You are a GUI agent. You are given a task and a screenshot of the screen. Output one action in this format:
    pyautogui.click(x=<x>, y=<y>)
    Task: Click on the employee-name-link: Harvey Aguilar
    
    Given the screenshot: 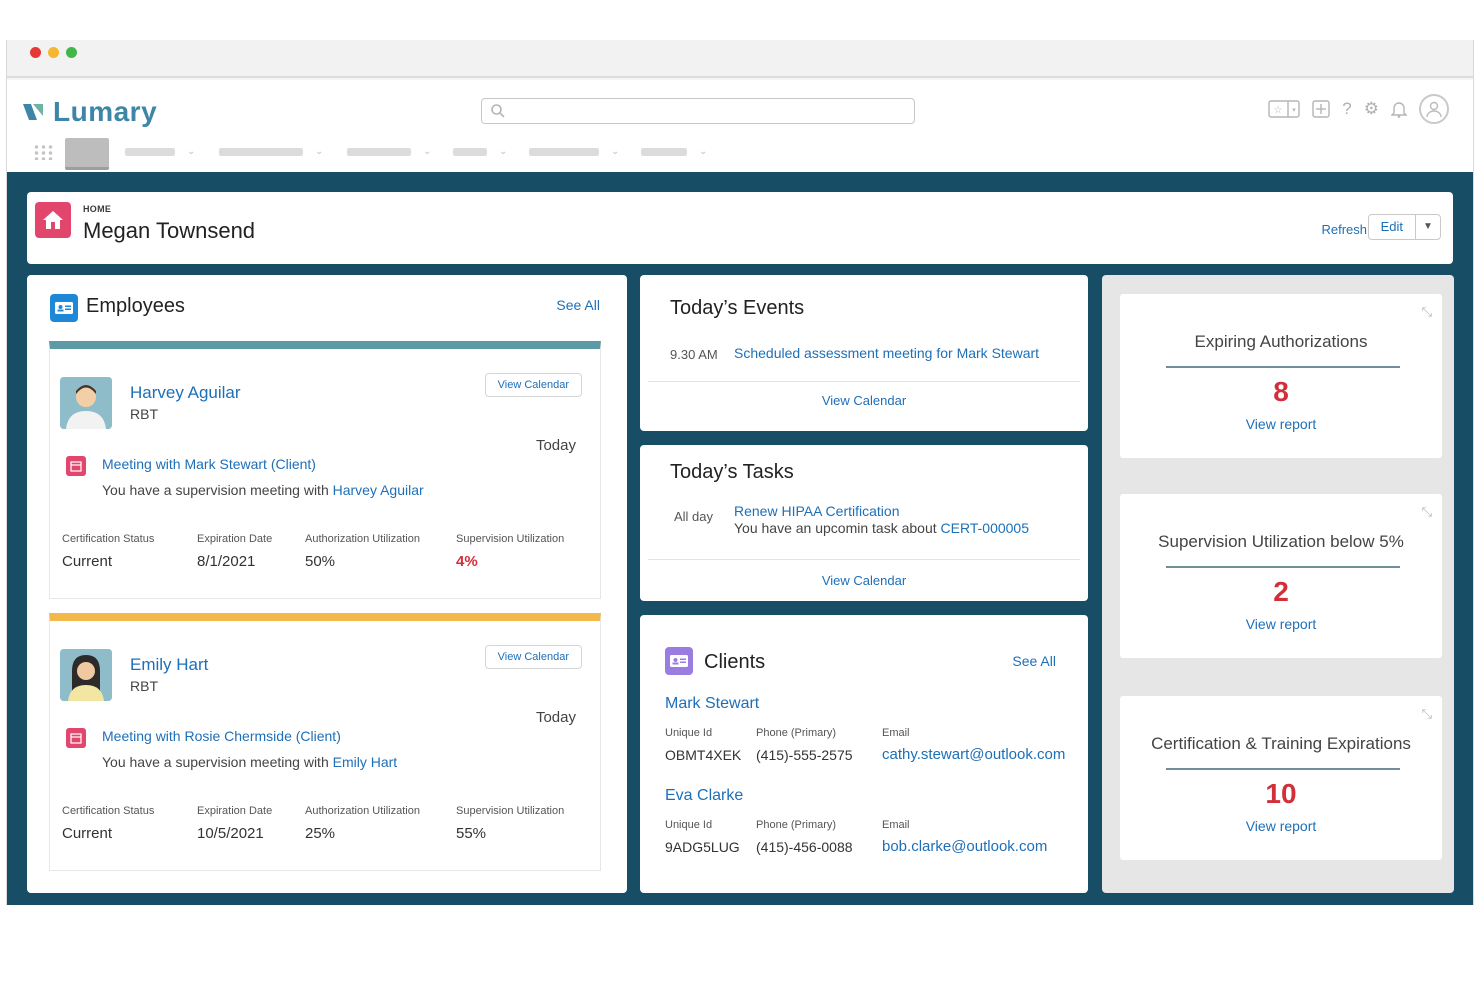 What is the action you would take?
    pyautogui.click(x=185, y=393)
    